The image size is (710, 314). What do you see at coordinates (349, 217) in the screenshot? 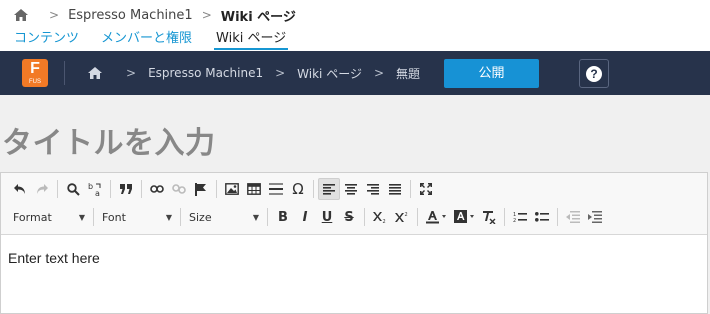
I see `strikethrough-button: S` at bounding box center [349, 217].